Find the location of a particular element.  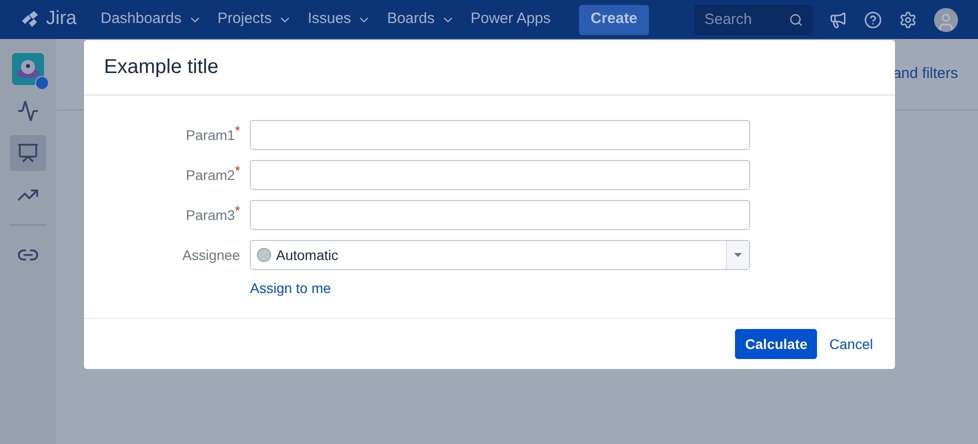

create-button: Create is located at coordinates (614, 19).